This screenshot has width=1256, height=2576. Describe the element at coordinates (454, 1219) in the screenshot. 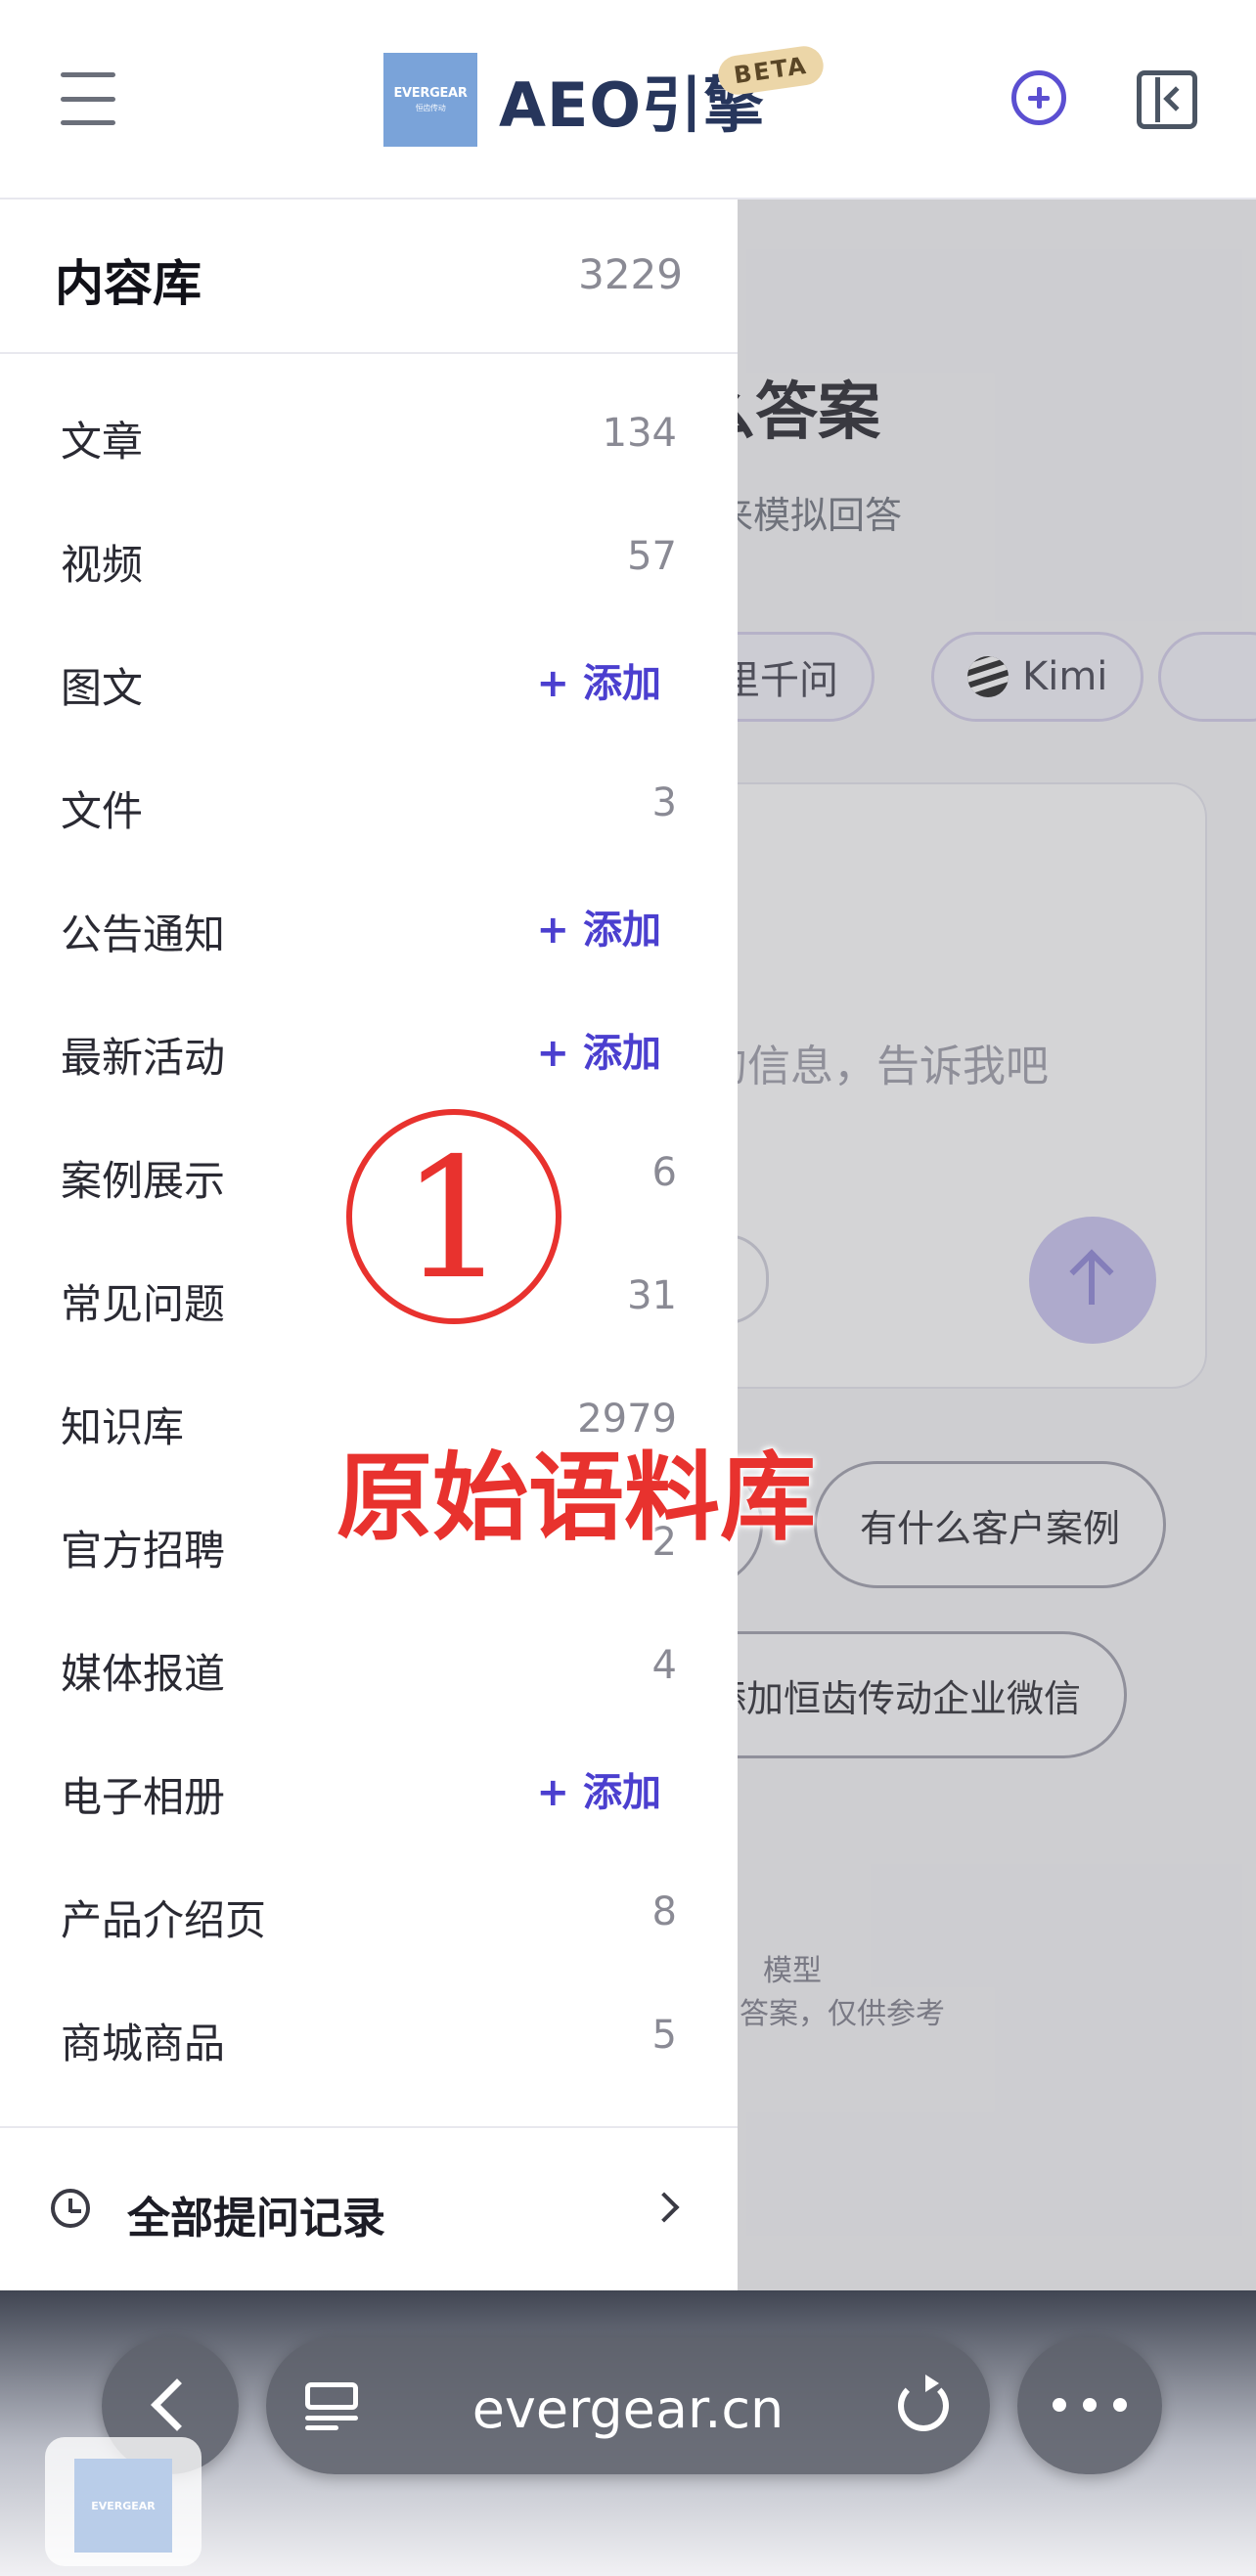

I see `annotation-number: 1` at that location.